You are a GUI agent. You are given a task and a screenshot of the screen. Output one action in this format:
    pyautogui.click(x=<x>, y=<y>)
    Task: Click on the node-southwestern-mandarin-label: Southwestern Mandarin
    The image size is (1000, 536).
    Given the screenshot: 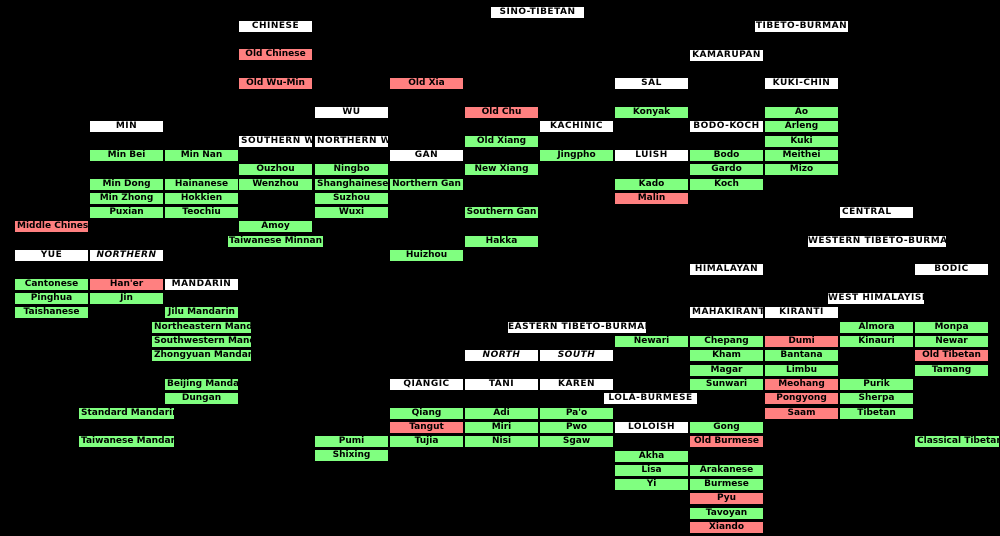 What is the action you would take?
    pyautogui.click(x=202, y=341)
    